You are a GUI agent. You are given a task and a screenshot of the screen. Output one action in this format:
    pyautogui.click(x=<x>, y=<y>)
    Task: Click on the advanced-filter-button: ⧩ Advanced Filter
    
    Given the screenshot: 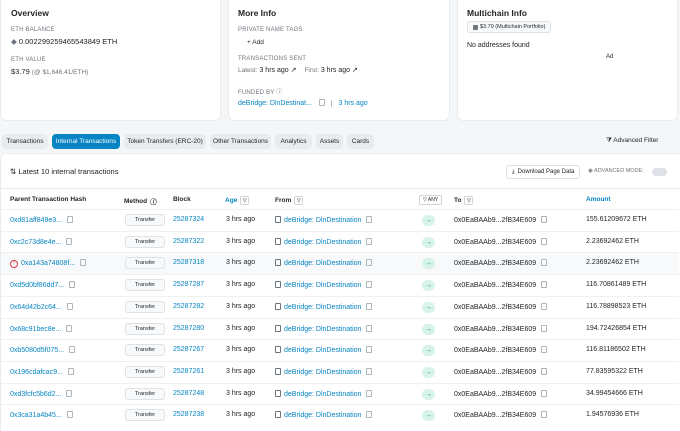 What is the action you would take?
    pyautogui.click(x=632, y=141)
    